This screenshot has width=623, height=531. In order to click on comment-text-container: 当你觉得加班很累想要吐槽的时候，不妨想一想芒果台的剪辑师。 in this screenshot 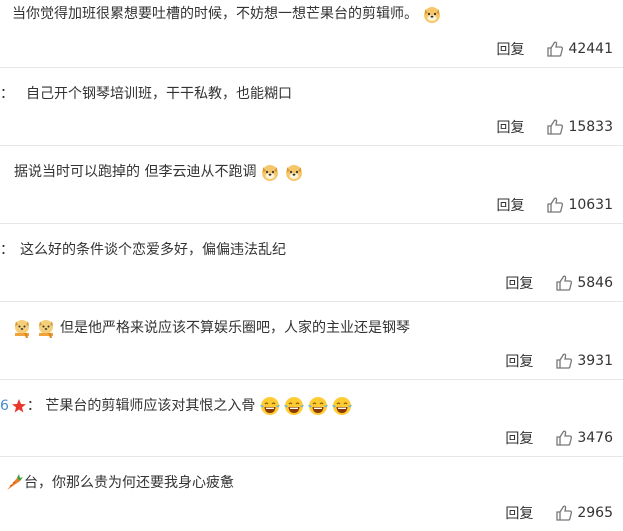, I will do `click(227, 14)`.